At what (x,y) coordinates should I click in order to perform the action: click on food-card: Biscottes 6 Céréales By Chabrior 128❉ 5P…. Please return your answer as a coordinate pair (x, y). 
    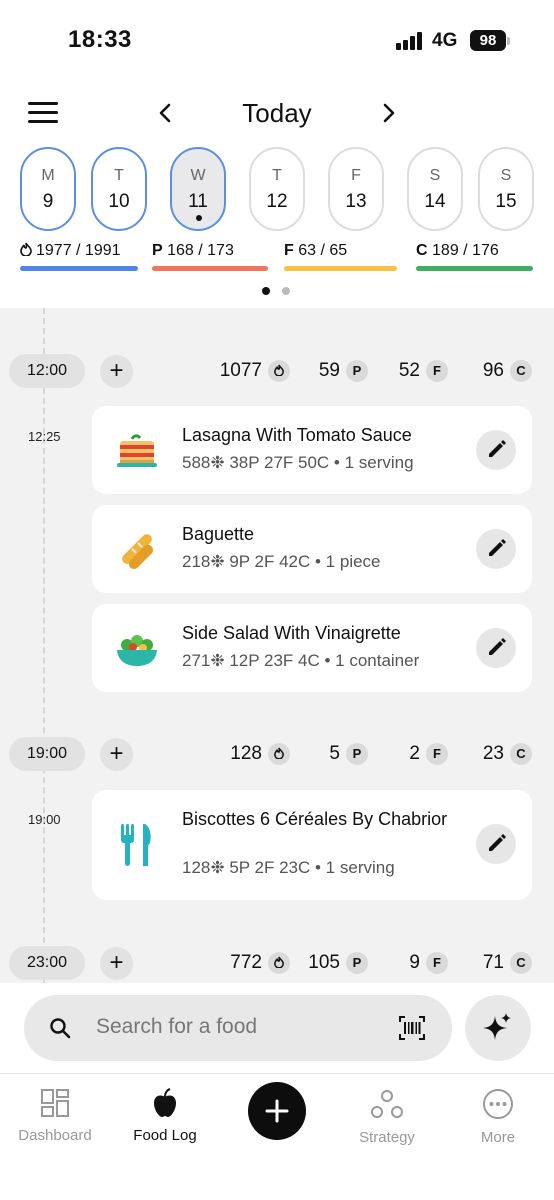
    Looking at the image, I should click on (312, 845).